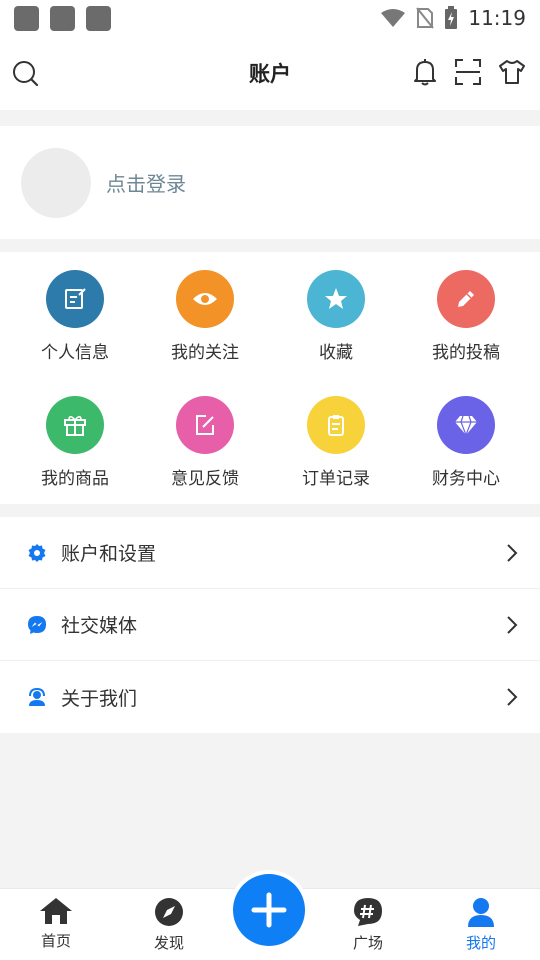 This screenshot has width=540, height=960. I want to click on grid-label: 我的商品, so click(75, 479).